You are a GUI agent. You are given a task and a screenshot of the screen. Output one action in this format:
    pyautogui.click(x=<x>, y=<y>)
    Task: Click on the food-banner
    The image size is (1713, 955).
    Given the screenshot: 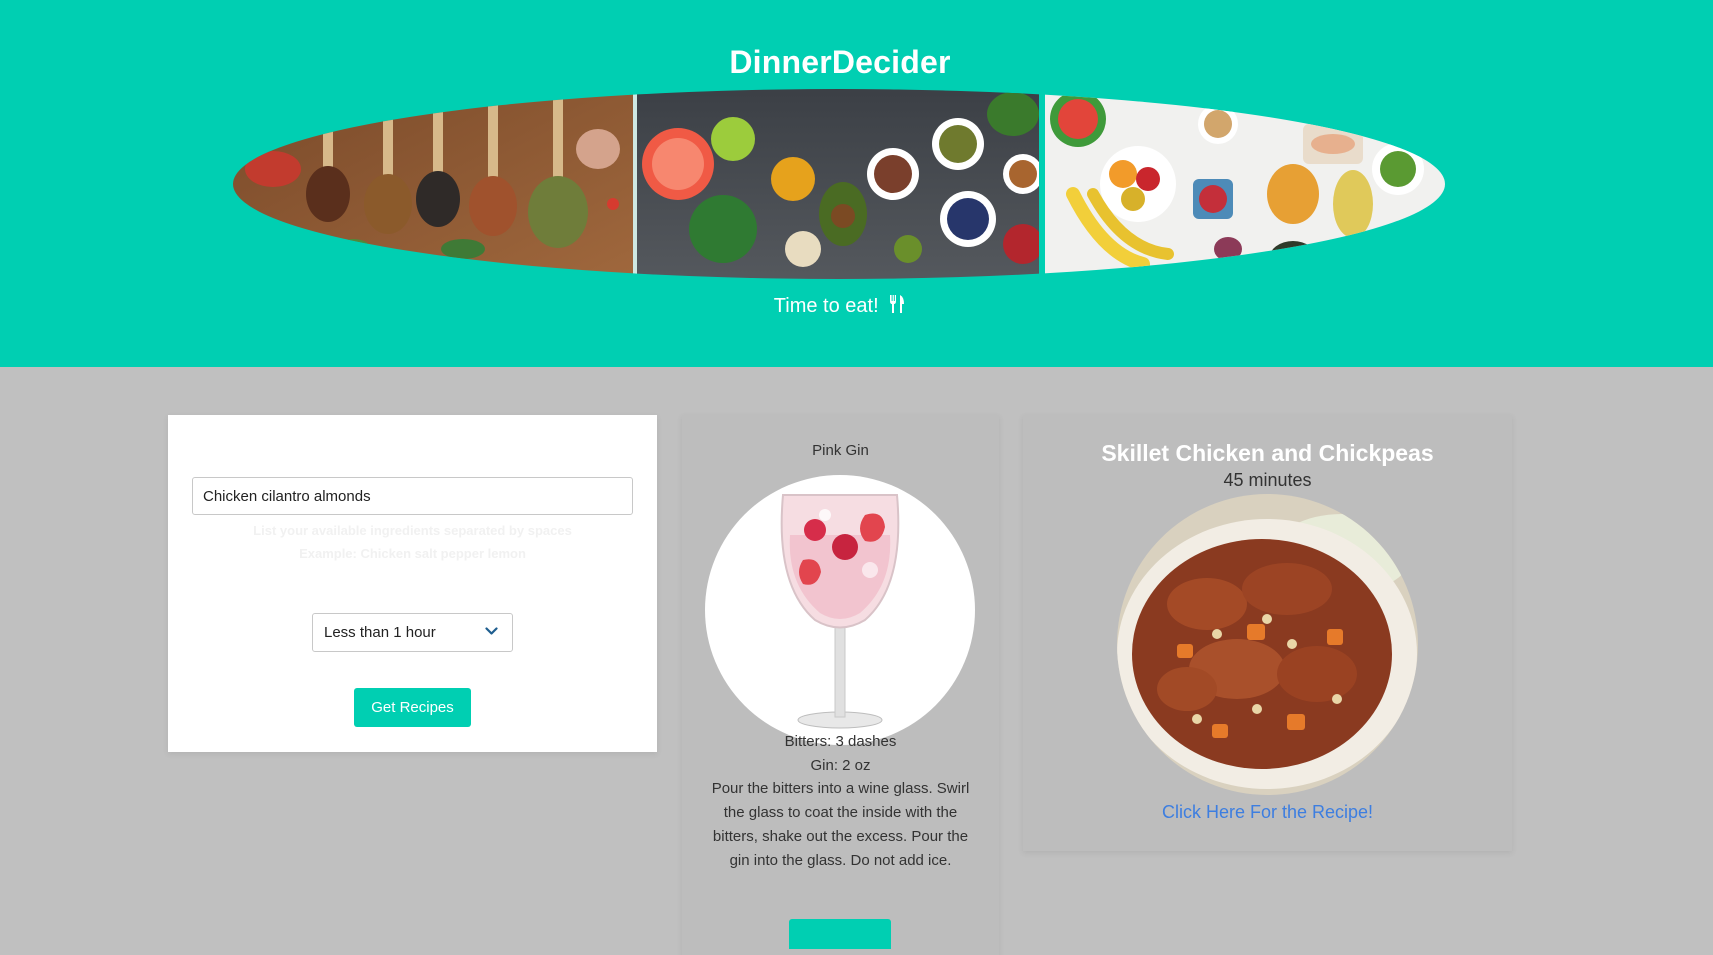 What is the action you would take?
    pyautogui.click(x=839, y=184)
    